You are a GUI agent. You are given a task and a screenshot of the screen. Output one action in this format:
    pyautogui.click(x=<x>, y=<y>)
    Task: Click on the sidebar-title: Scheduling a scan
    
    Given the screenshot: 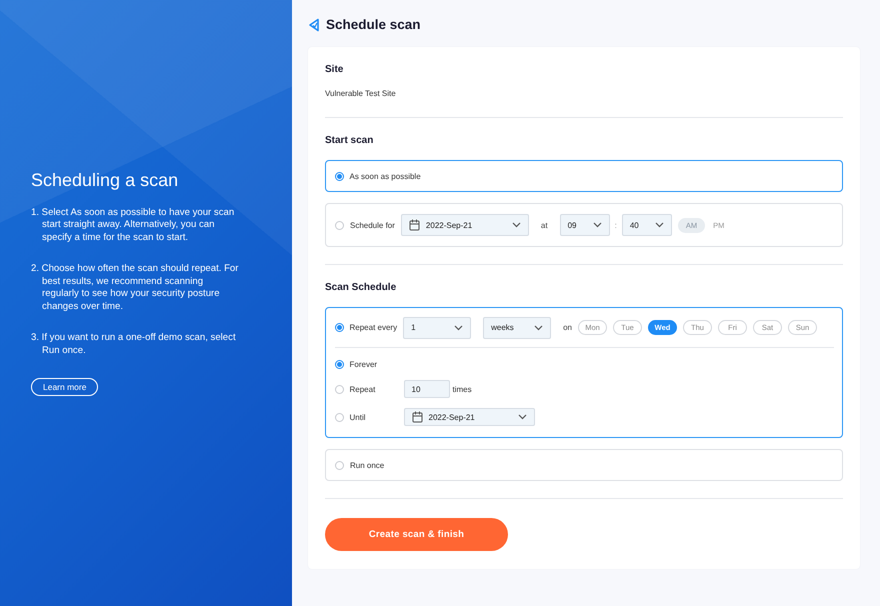 What is the action you would take?
    pyautogui.click(x=105, y=180)
    